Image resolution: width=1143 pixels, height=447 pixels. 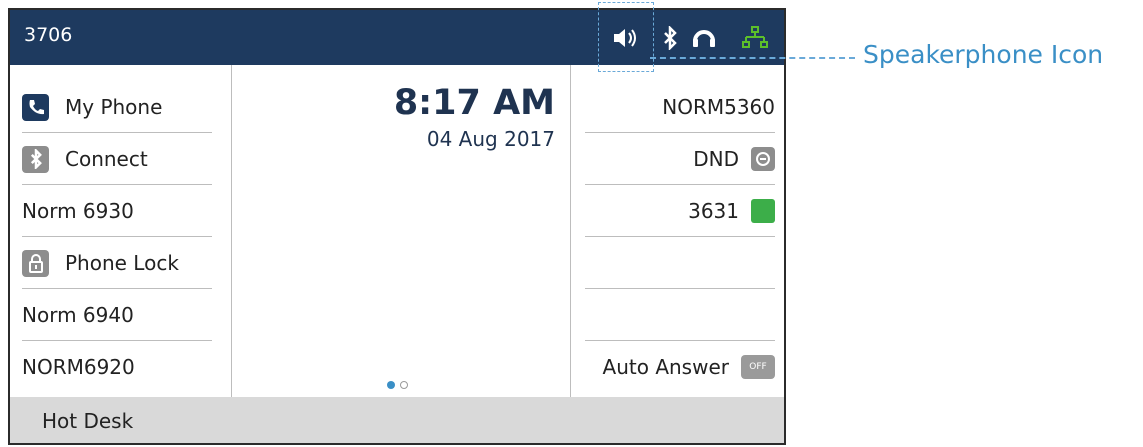 I want to click on key-label: 3631, so click(x=713, y=211).